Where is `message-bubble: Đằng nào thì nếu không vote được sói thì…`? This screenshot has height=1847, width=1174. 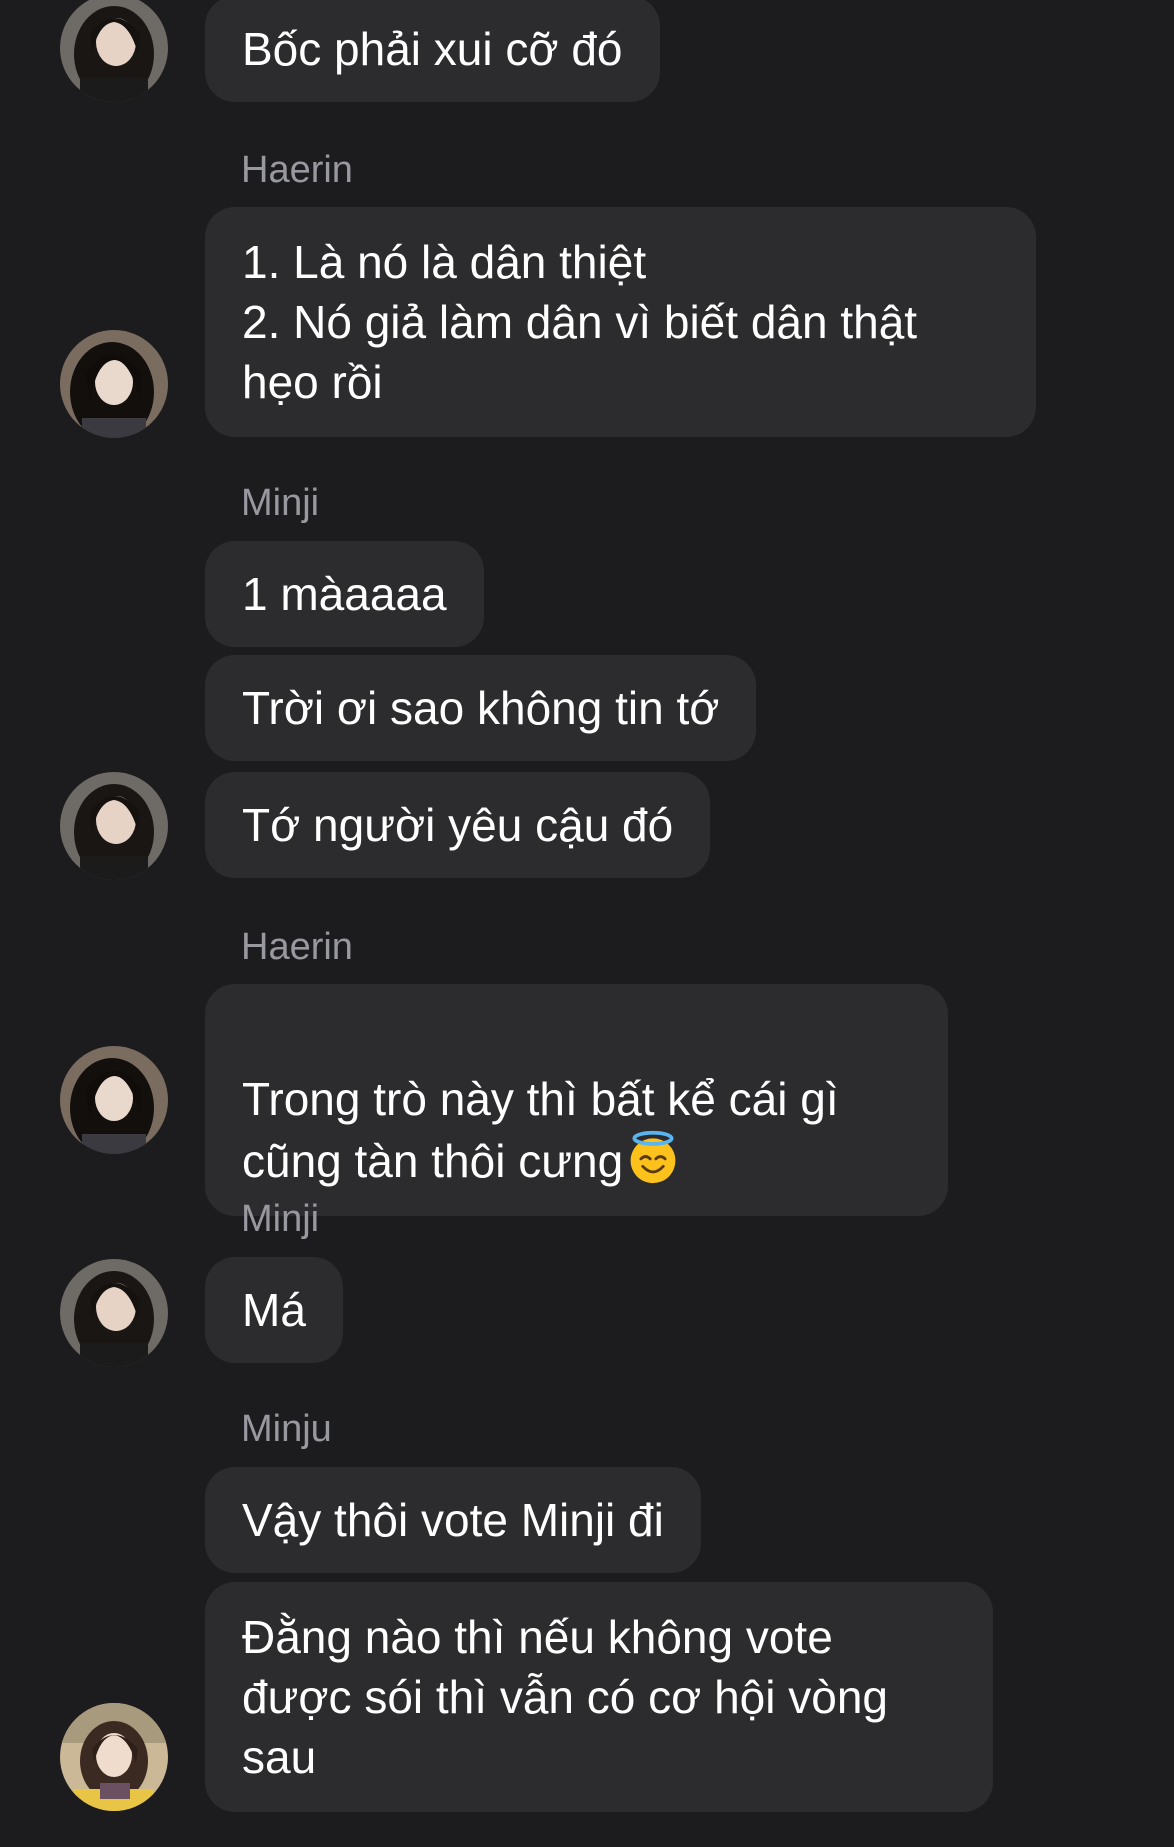 message-bubble: Đằng nào thì nếu không vote được sói thì… is located at coordinates (599, 1697).